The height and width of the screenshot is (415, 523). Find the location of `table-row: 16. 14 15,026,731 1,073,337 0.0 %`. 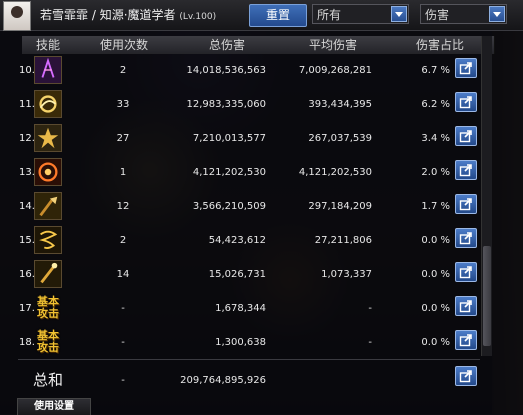

table-row: 16. 14 15,026,731 1,073,337 0.0 % is located at coordinates (240, 276).